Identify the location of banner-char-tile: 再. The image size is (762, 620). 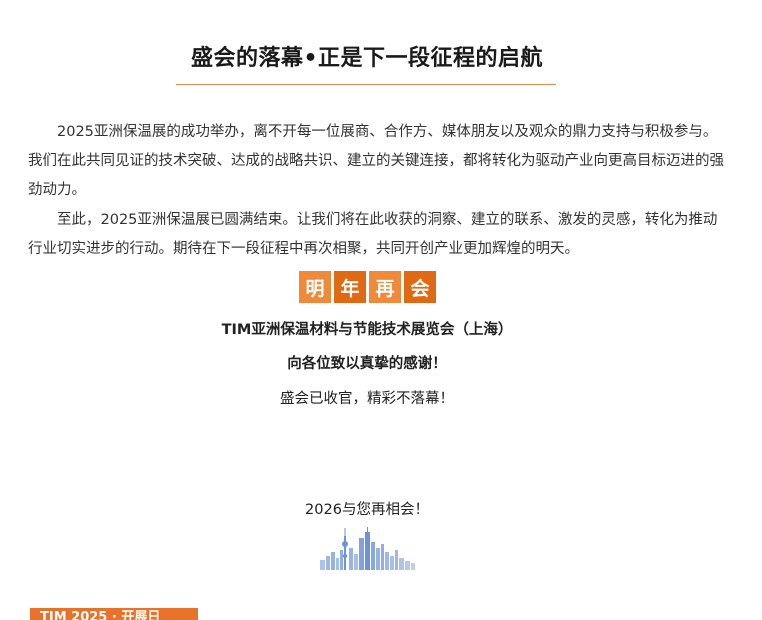
(385, 287).